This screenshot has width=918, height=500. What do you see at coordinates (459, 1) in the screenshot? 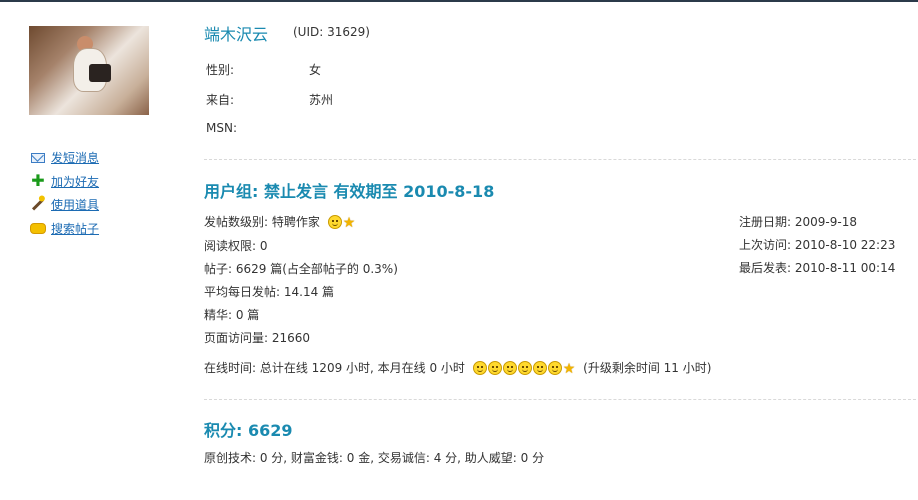
I see `top-border` at bounding box center [459, 1].